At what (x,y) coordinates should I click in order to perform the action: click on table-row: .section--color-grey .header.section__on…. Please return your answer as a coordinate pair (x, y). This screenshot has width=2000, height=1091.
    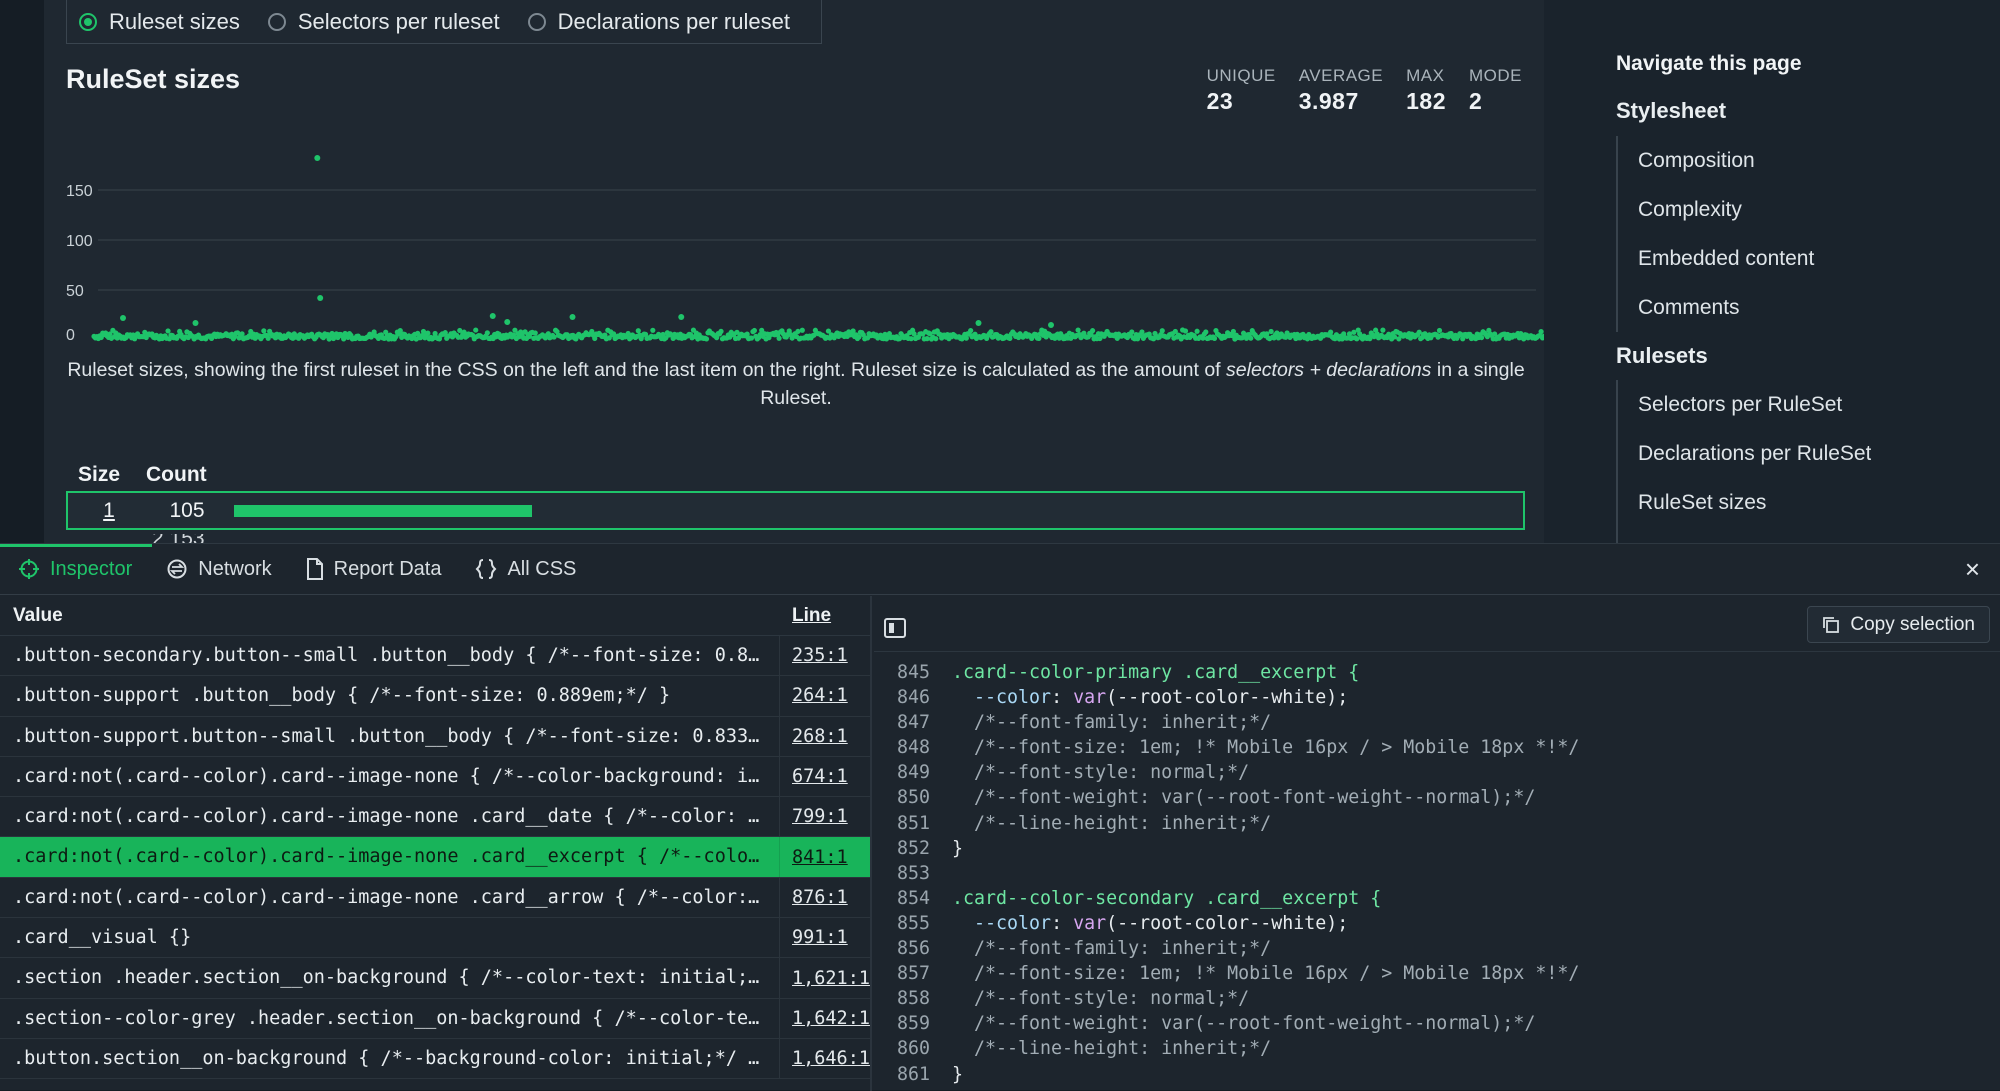
    Looking at the image, I should click on (435, 1018).